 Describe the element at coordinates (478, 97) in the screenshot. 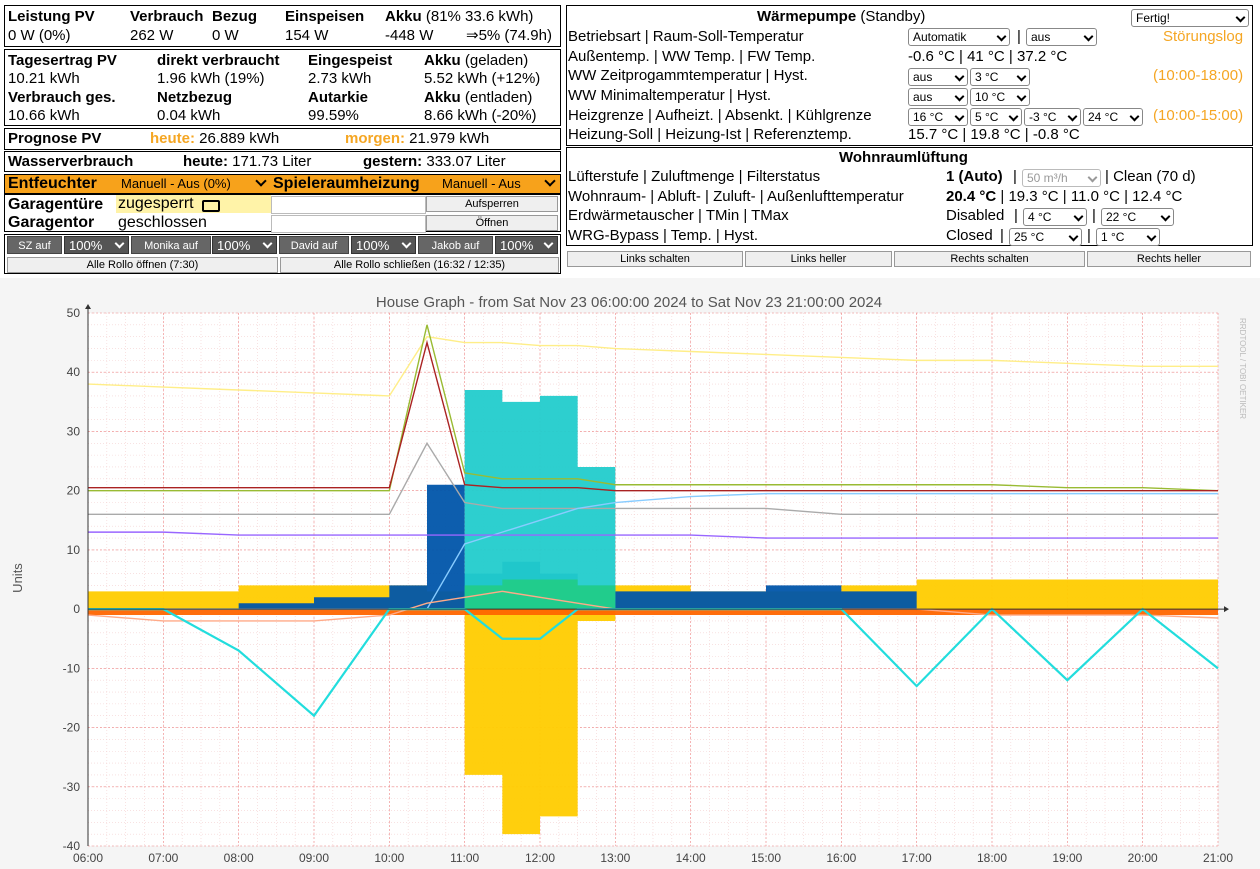

I see `h-akku2: Akku (entladen)` at that location.